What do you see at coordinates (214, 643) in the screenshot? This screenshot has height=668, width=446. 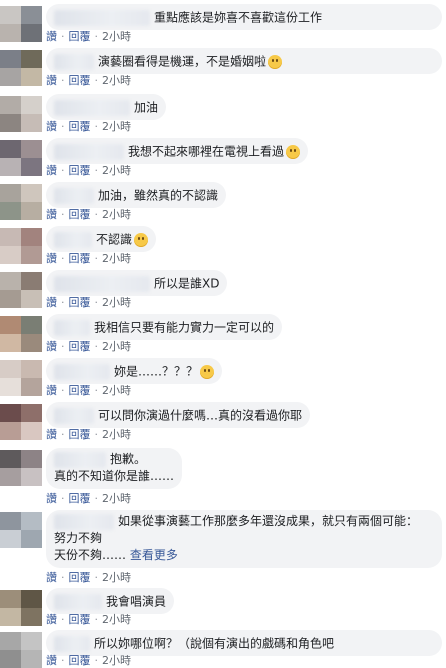 I see `comment-text: 所以妳哪位啊？（說個有演出的戲碼和角色吧` at bounding box center [214, 643].